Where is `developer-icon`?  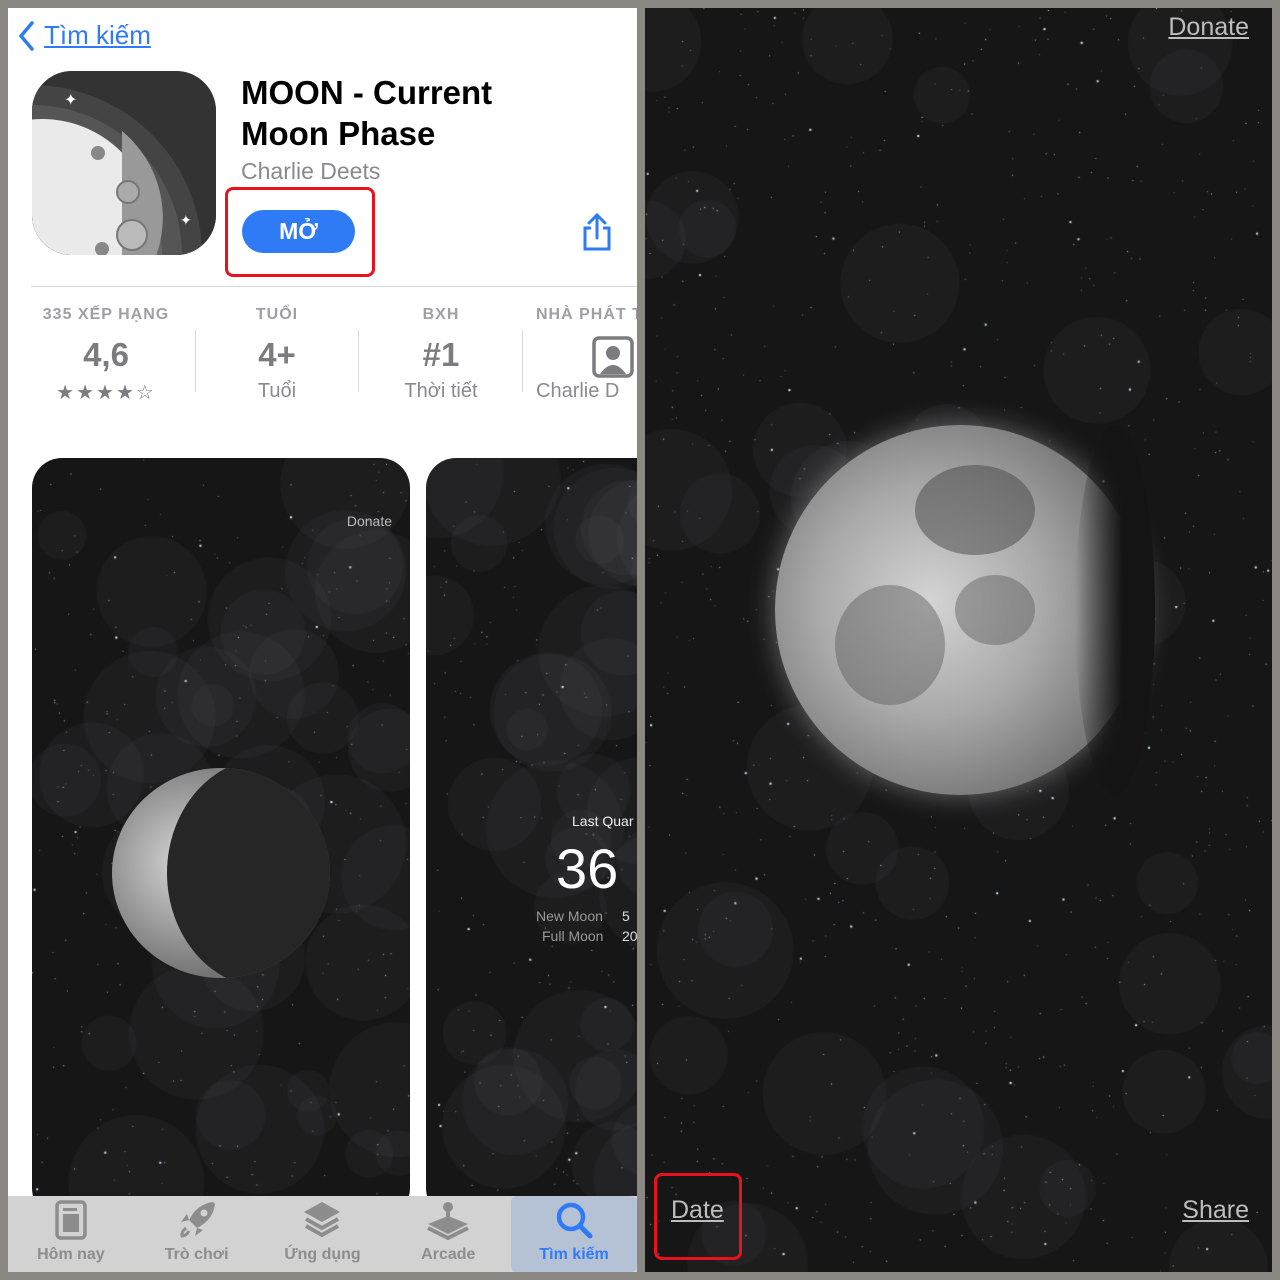
developer-icon is located at coordinates (586, 357).